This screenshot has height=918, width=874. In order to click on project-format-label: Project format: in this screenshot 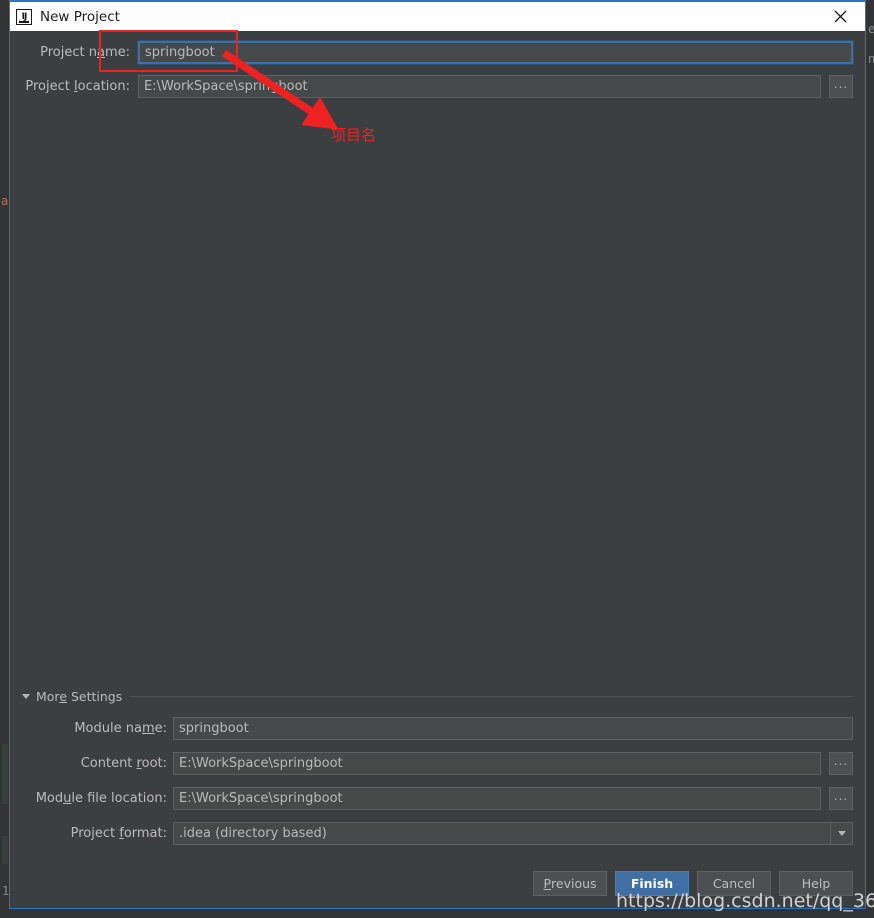, I will do `click(97, 833)`.